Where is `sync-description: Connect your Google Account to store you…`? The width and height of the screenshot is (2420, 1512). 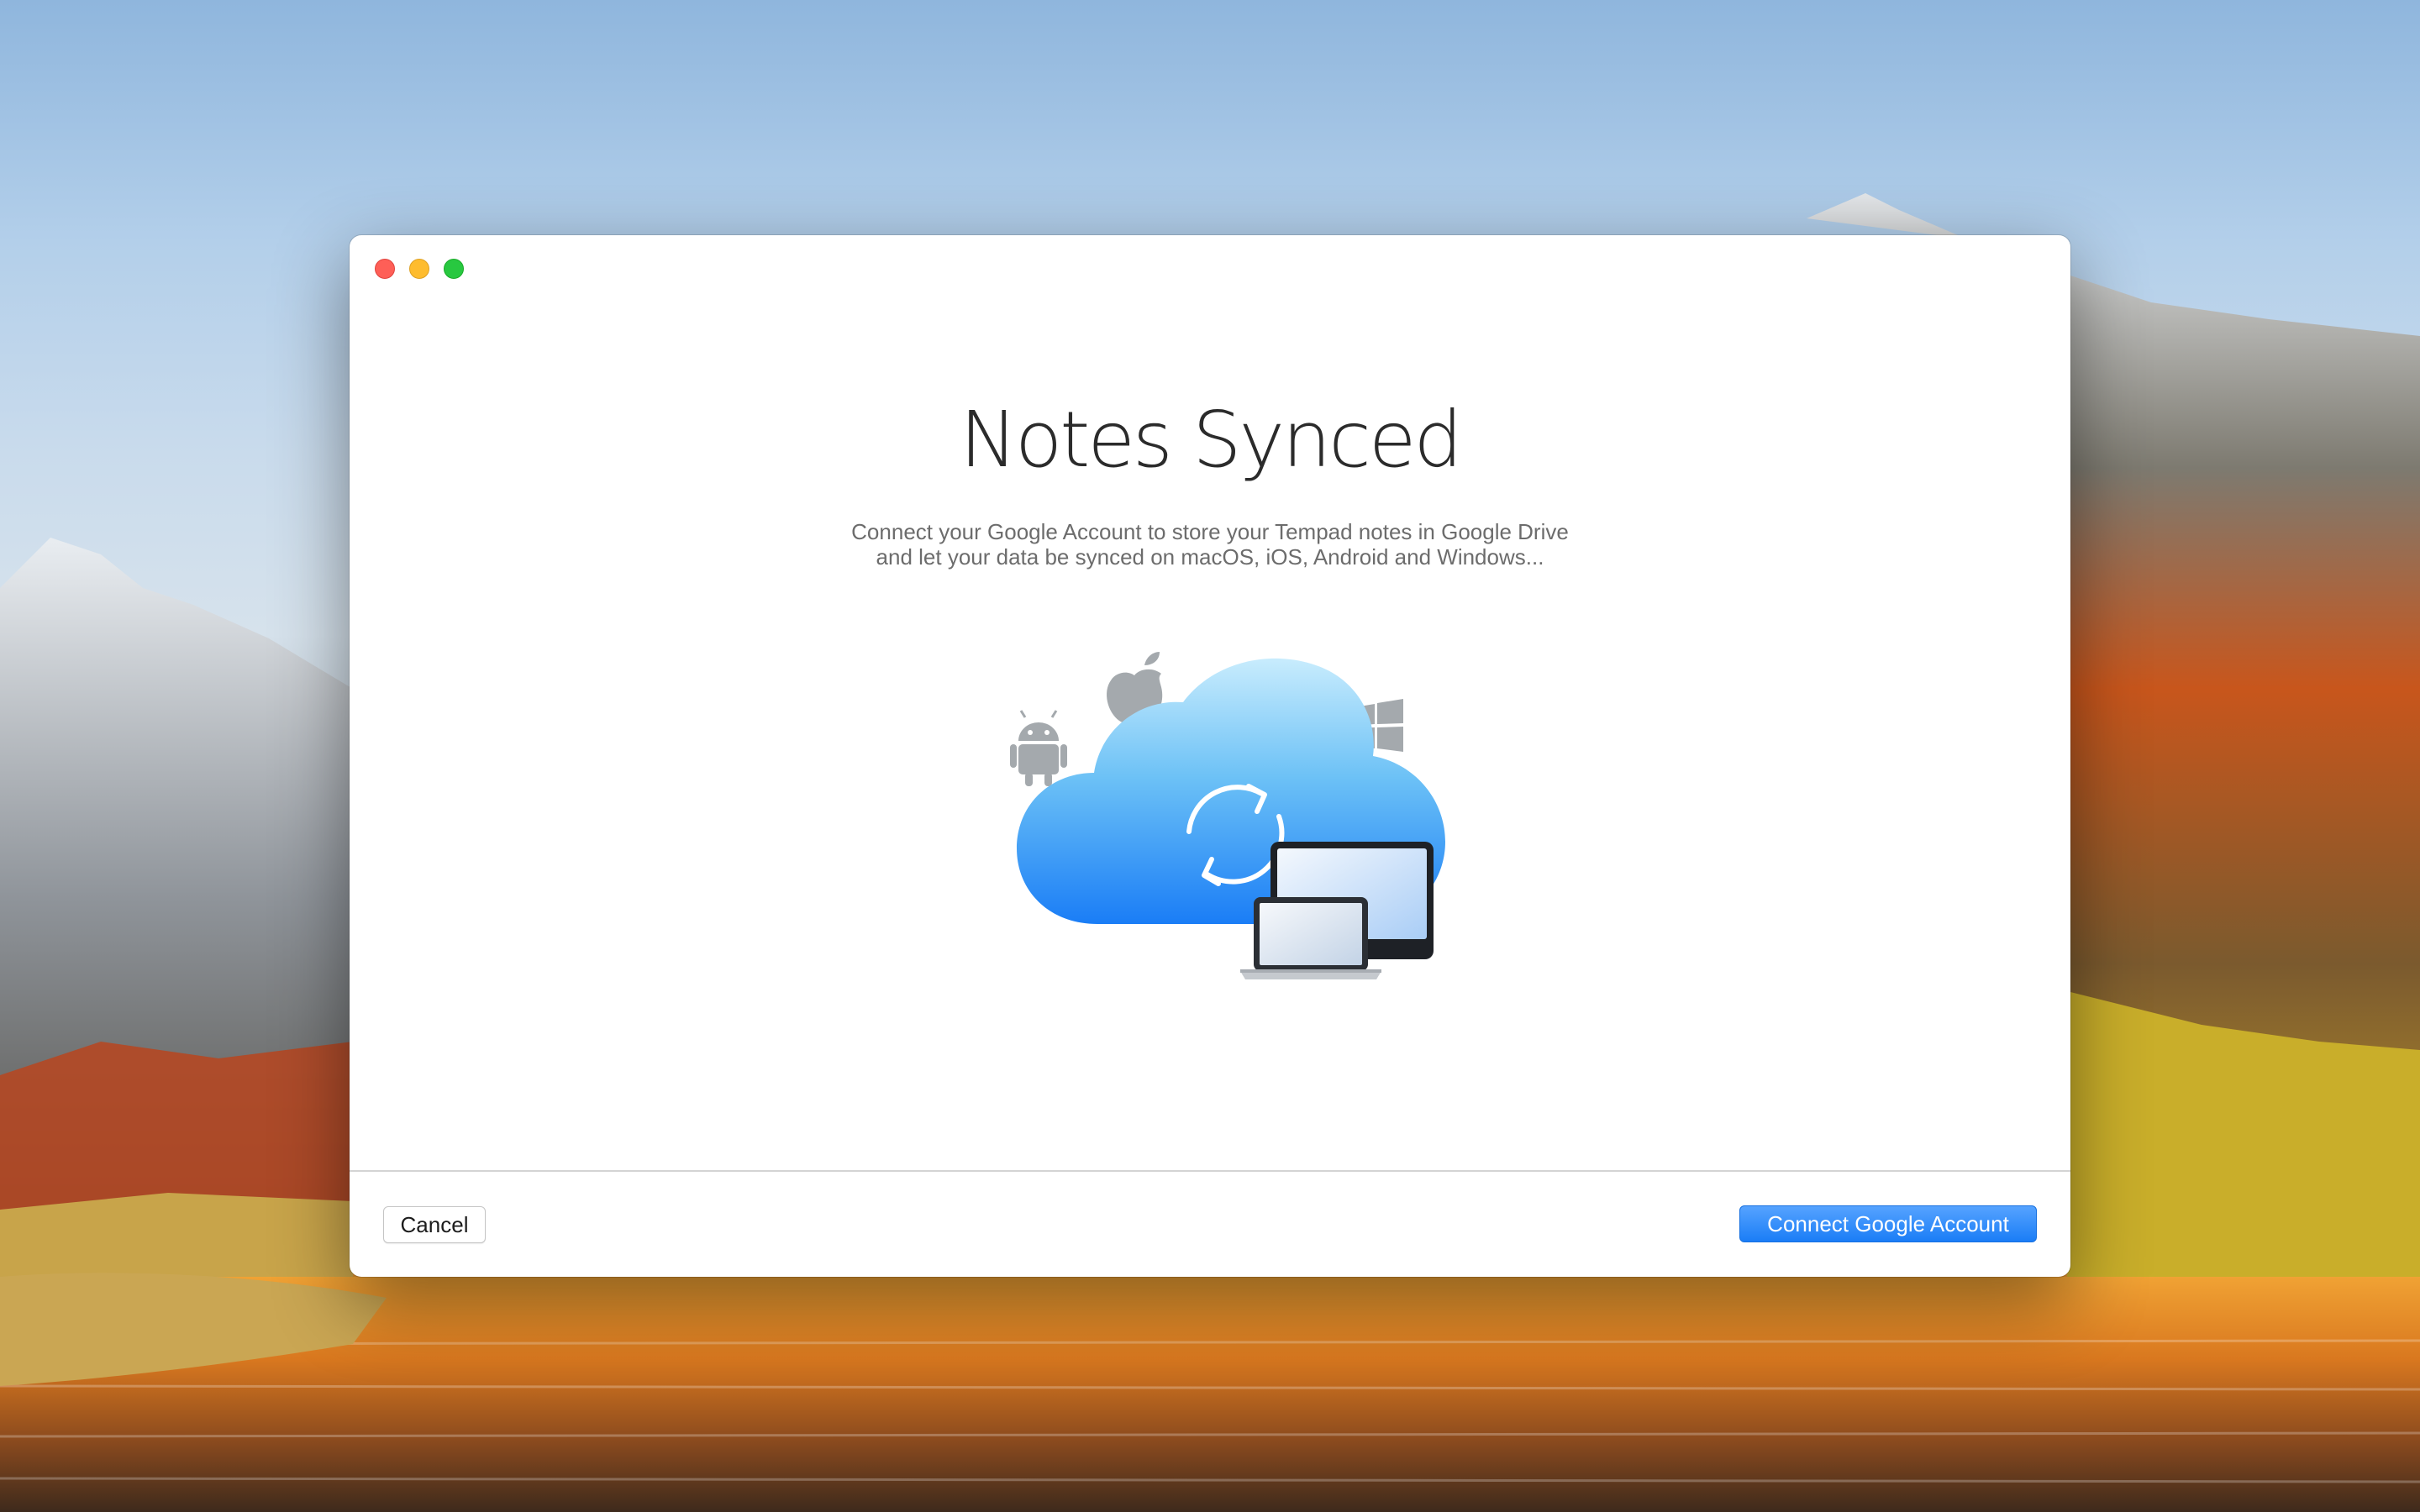
sync-description: Connect your Google Account to store you… is located at coordinates (1210, 544).